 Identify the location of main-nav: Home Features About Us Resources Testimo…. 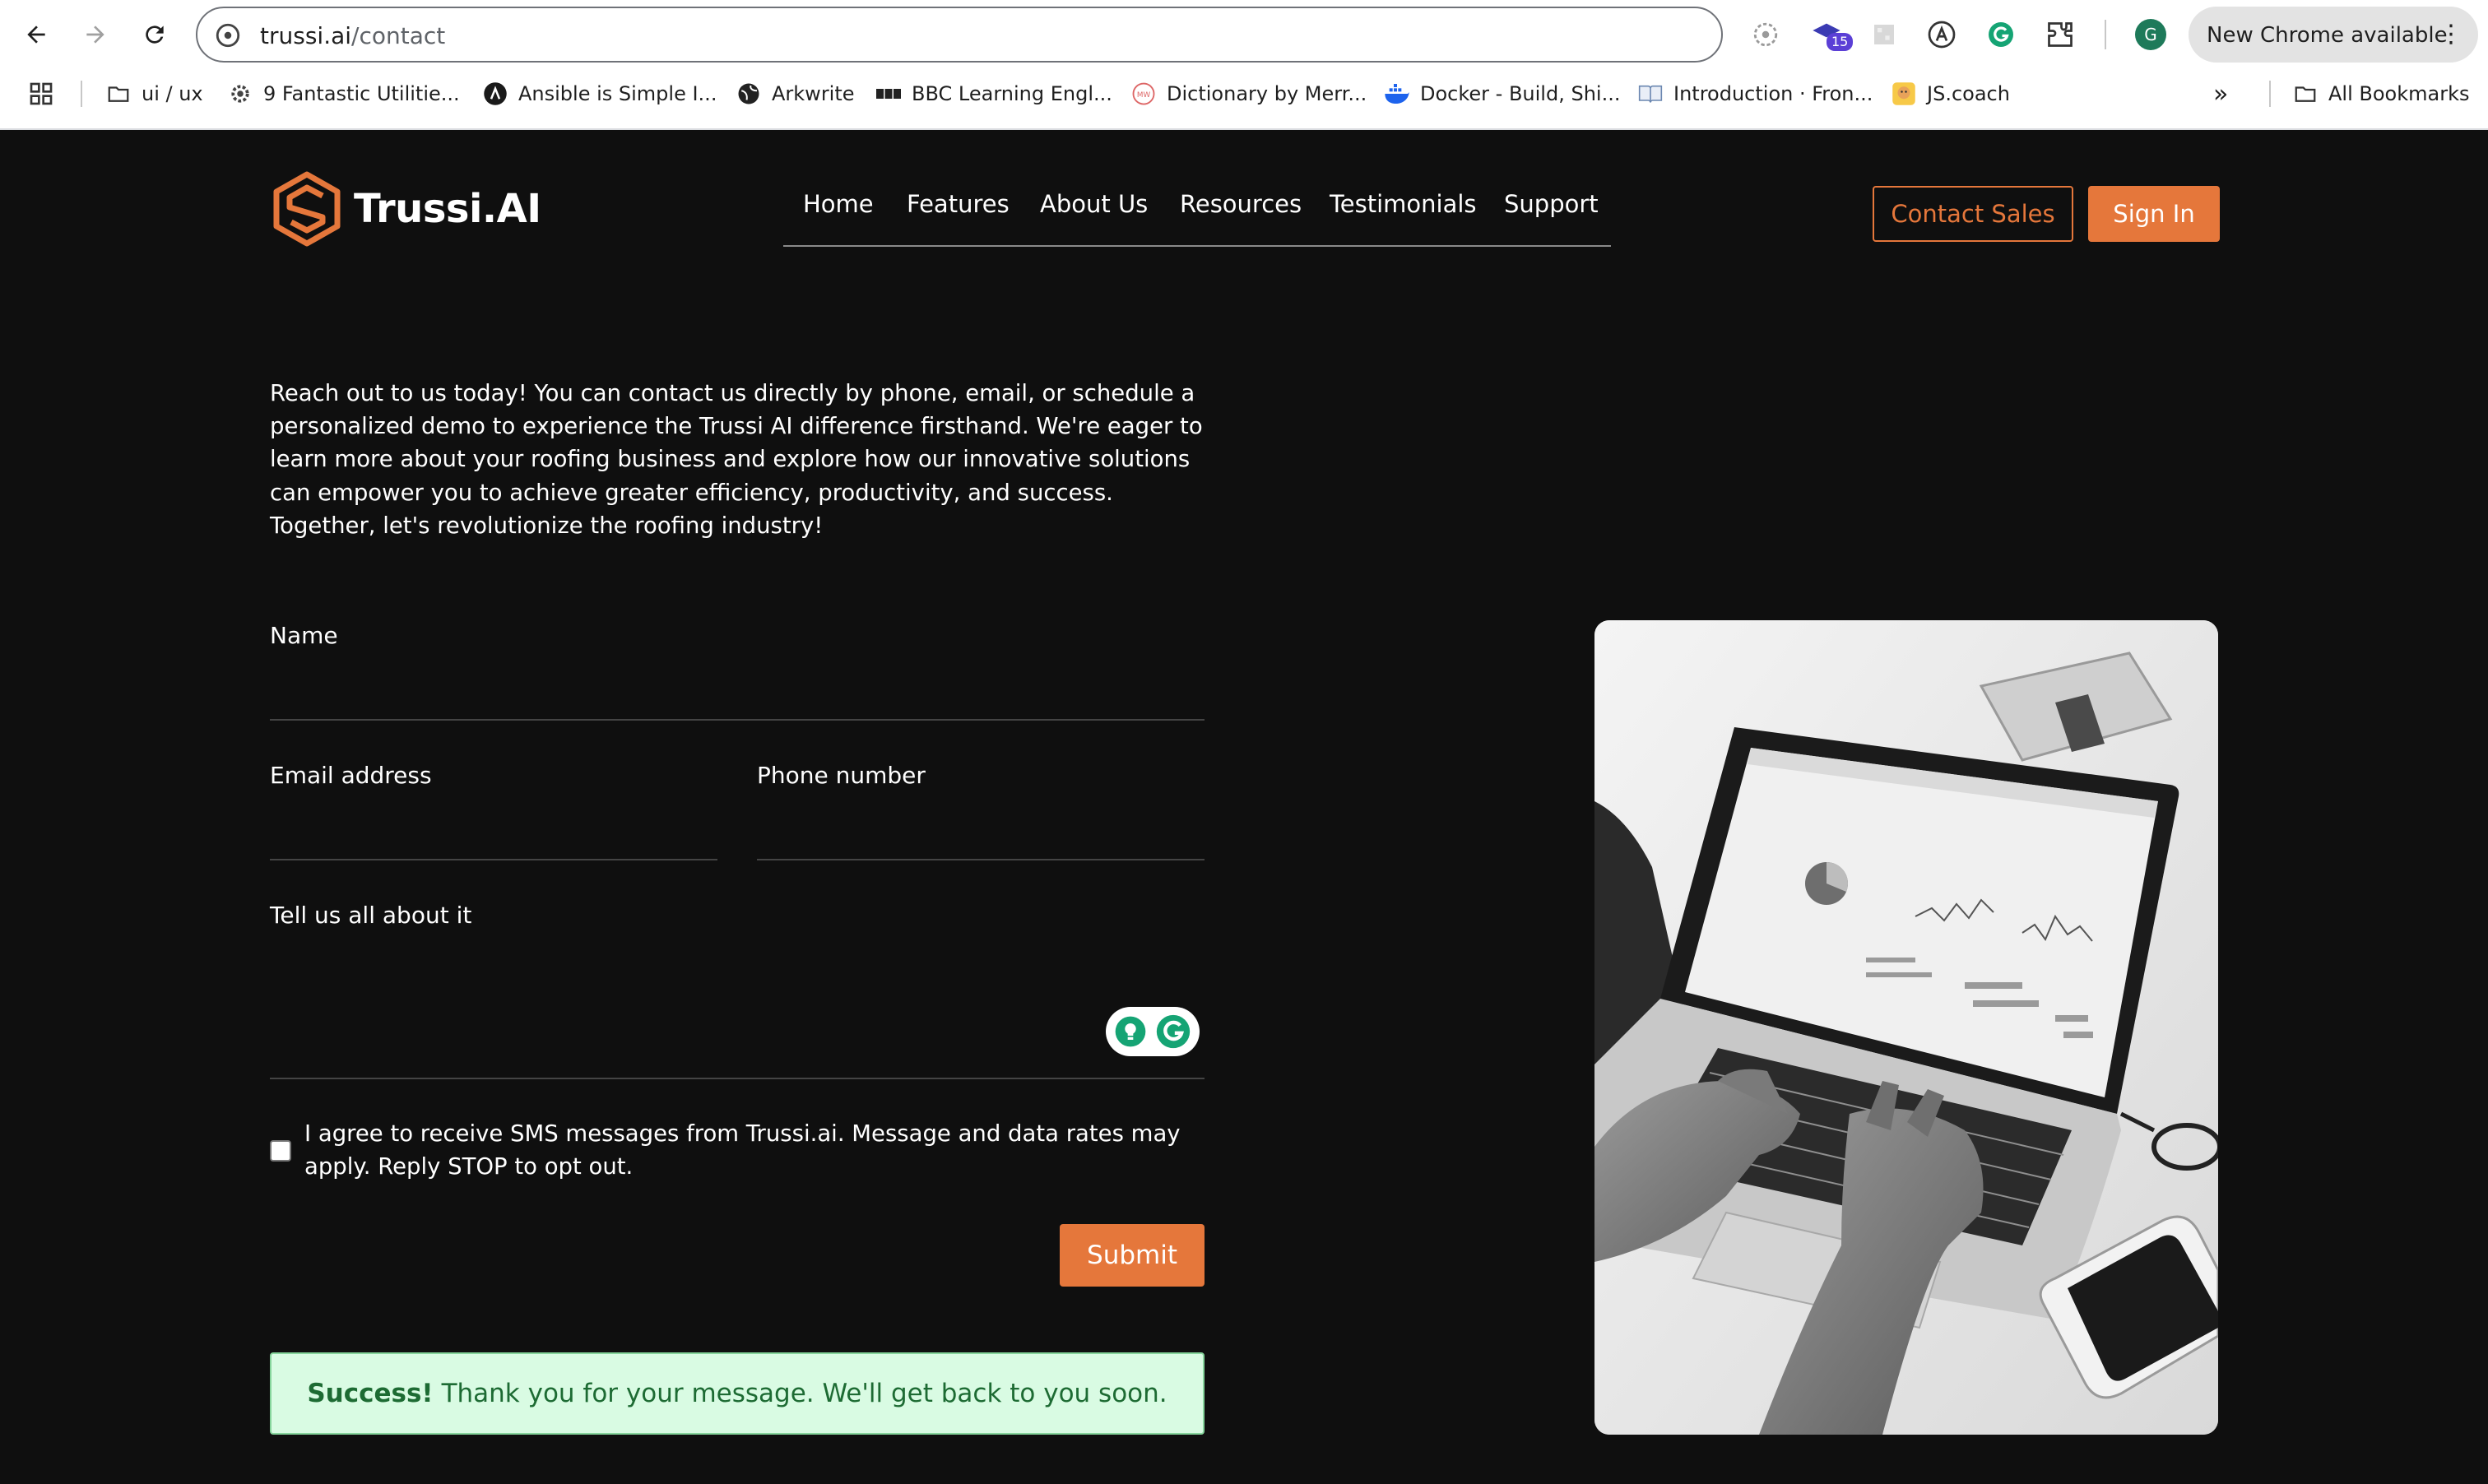
(1197, 213).